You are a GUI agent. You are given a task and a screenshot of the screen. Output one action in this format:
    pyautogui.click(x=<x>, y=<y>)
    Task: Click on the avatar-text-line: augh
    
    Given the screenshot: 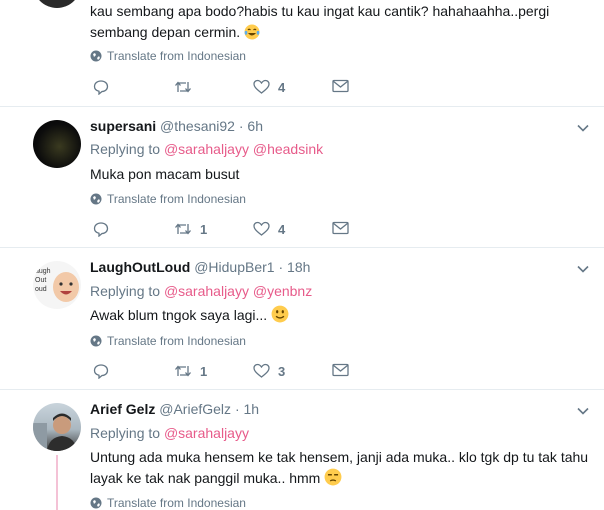 What is the action you would take?
    pyautogui.click(x=43, y=271)
    